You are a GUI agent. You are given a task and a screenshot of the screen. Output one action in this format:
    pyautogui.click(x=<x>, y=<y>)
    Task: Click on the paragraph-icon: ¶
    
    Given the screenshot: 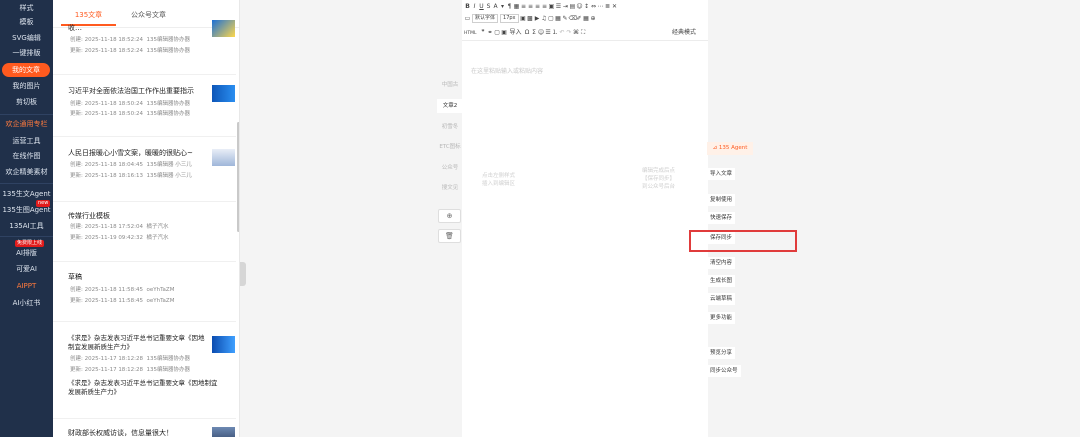 What is the action you would take?
    pyautogui.click(x=509, y=6)
    